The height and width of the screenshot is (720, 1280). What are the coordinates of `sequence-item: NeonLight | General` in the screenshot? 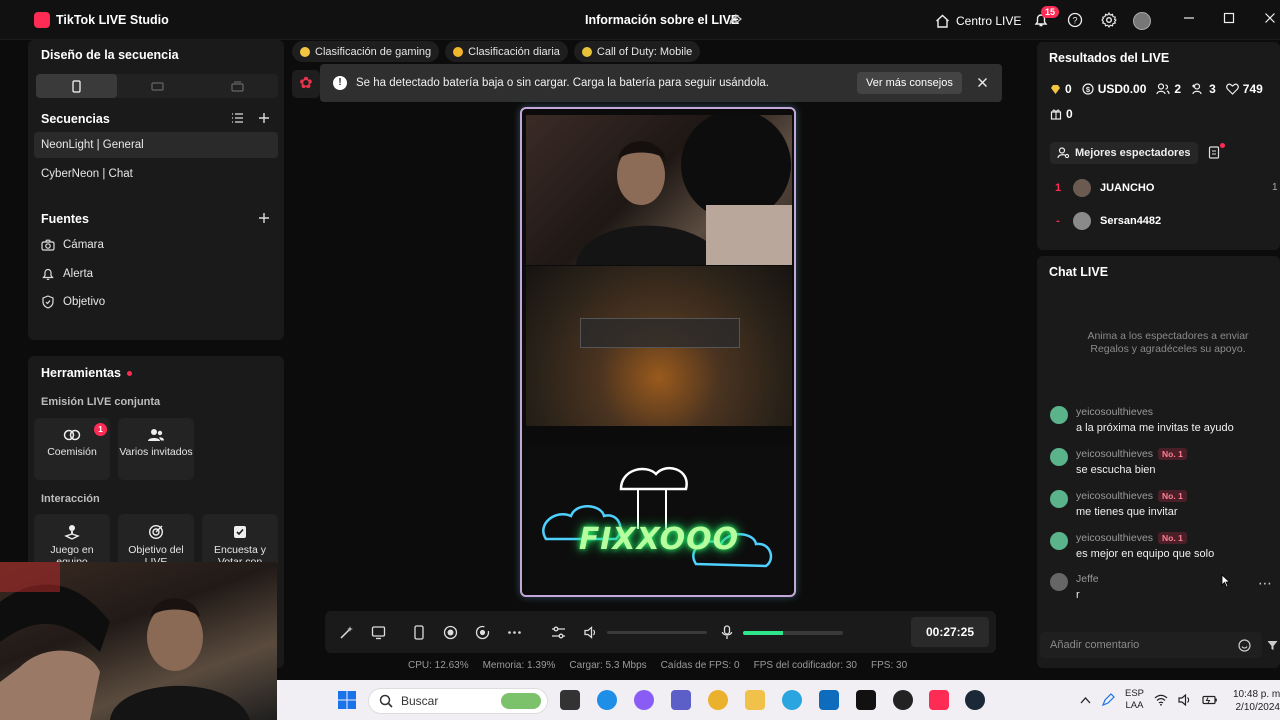 It's located at (156, 145).